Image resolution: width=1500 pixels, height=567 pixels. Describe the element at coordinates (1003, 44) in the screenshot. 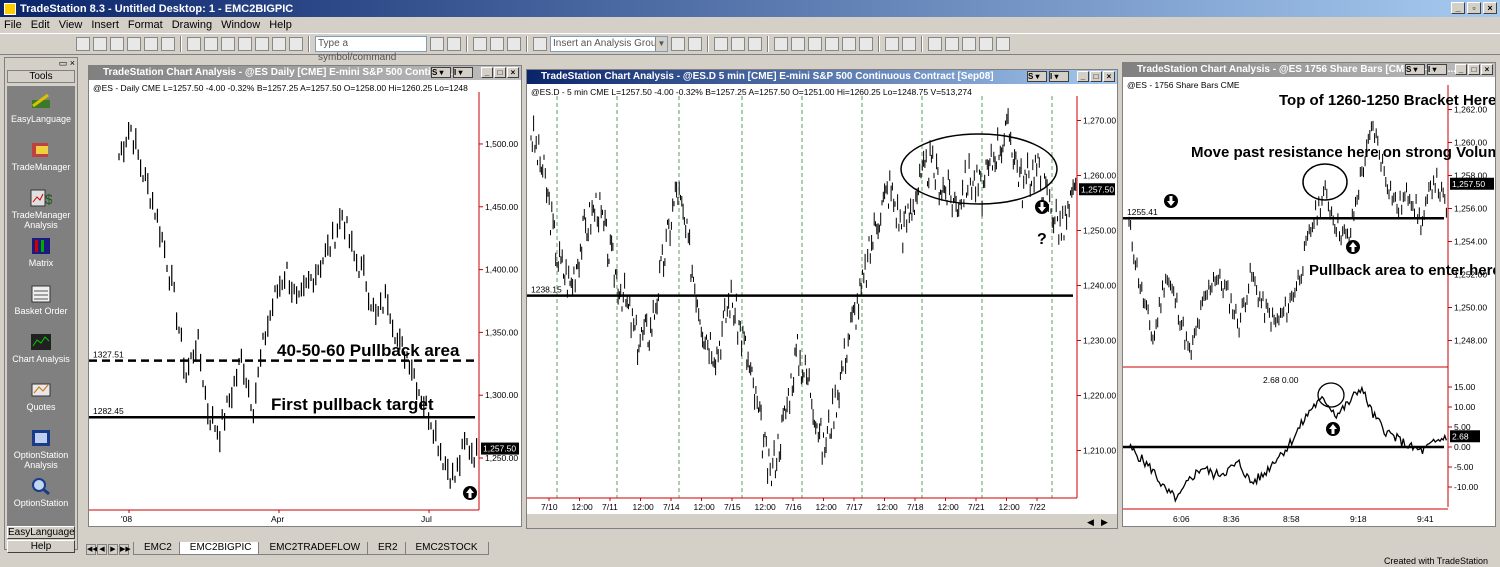

I see `options-icon` at that location.